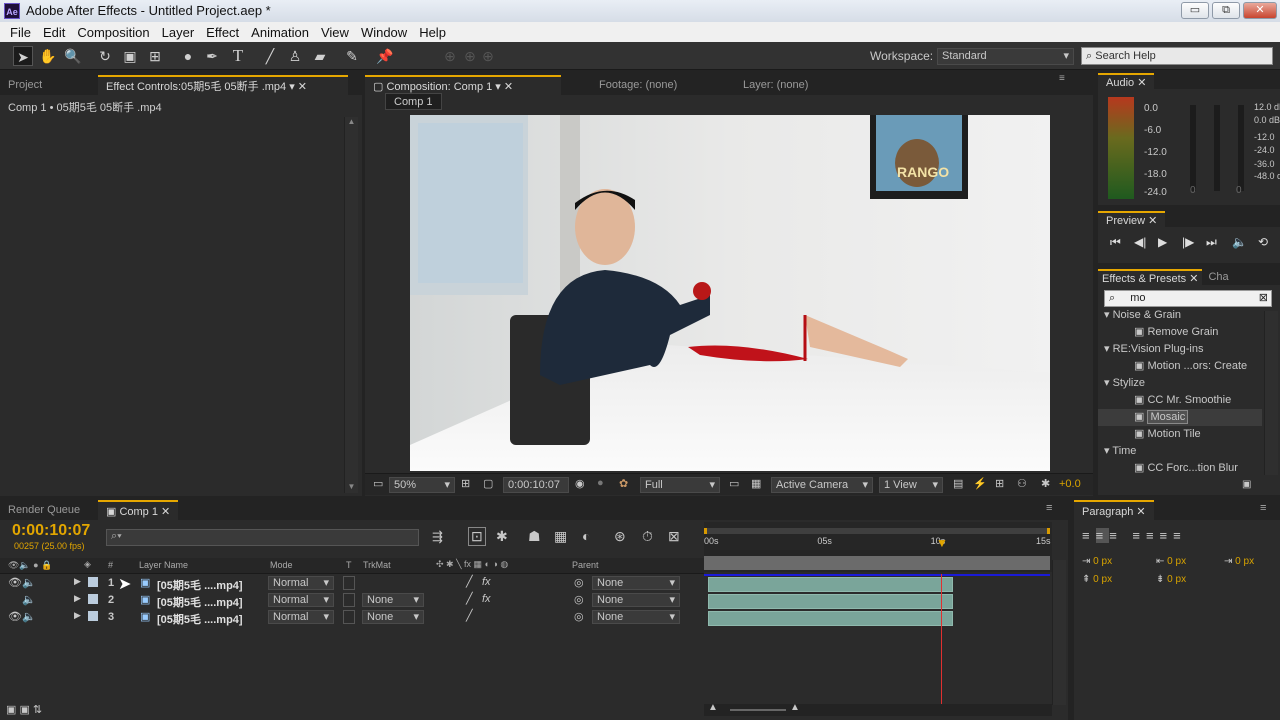 The width and height of the screenshot is (1280, 720). I want to click on work-area-bar, so click(877, 531).